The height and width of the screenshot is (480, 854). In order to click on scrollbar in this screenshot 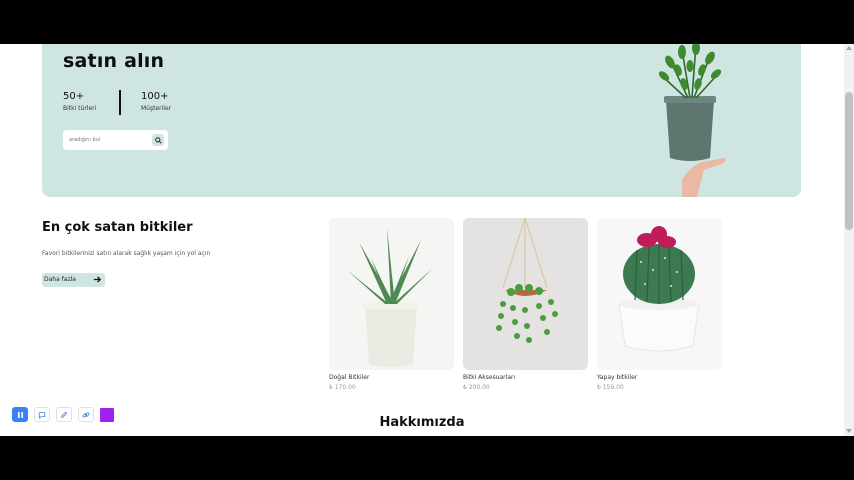, I will do `click(849, 240)`.